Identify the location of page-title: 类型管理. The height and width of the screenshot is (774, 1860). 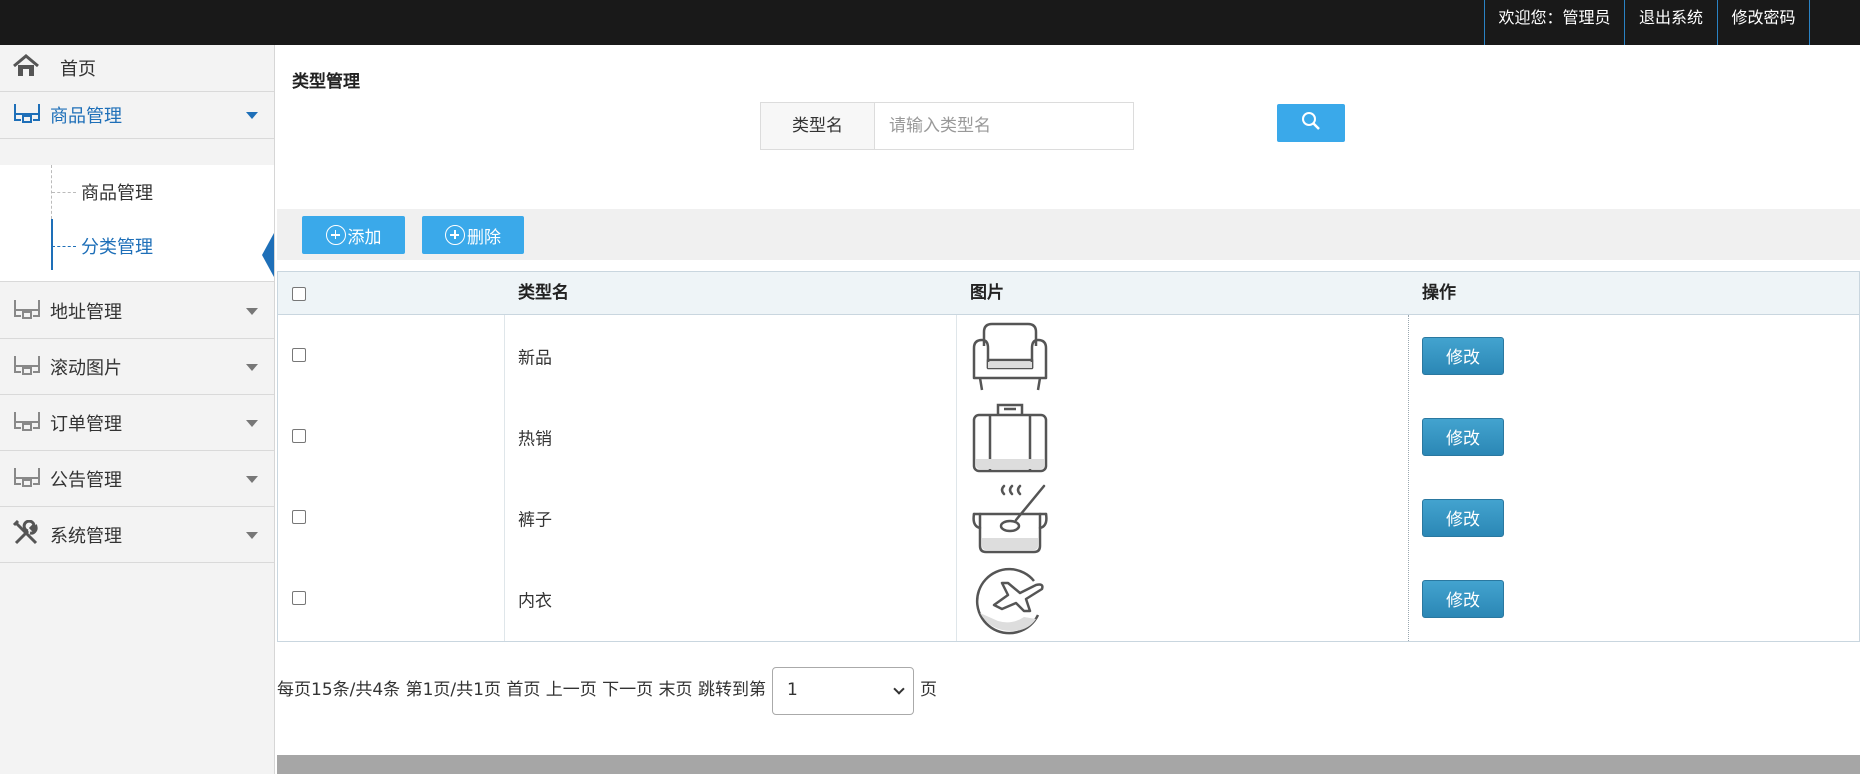
(326, 82).